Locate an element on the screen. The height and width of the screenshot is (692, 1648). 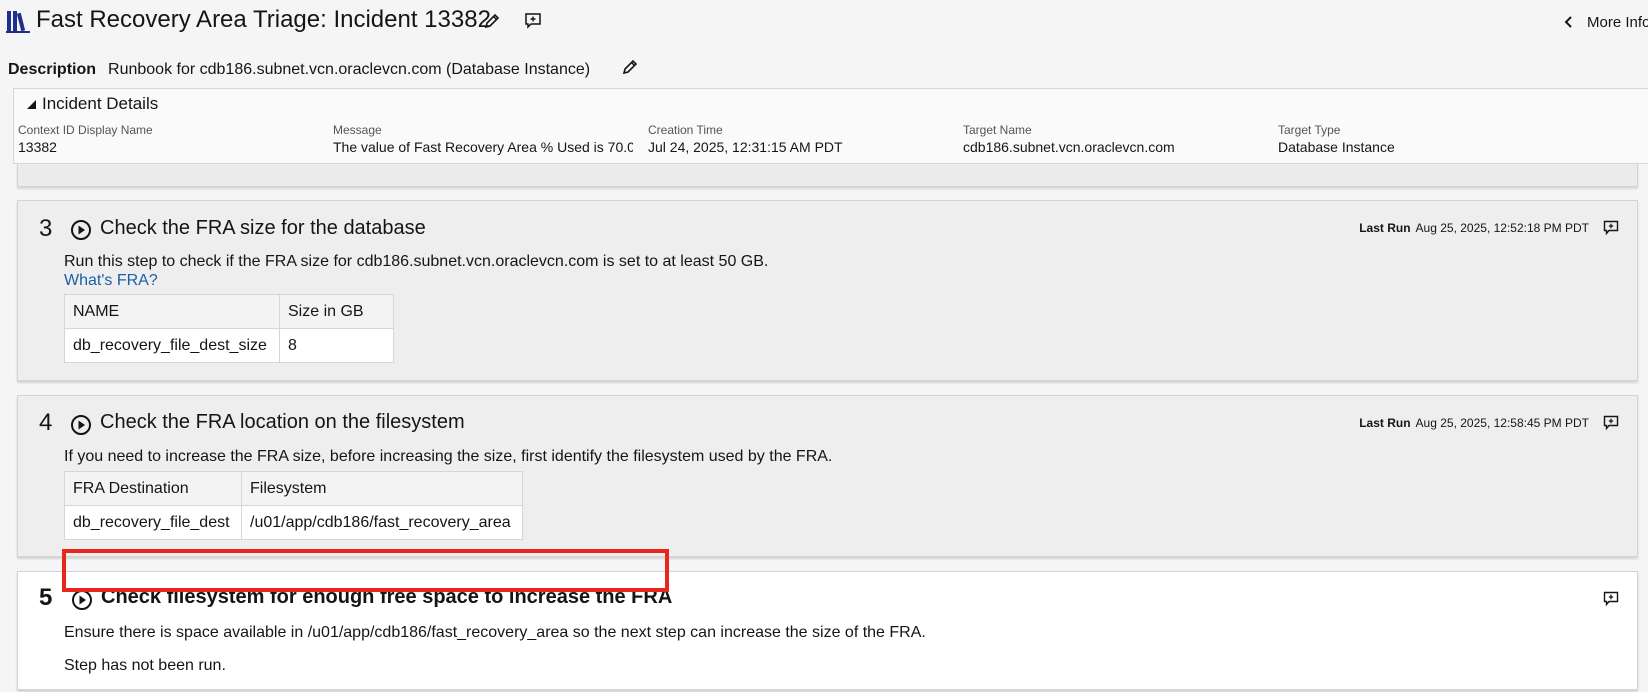
column-header: Filesystem is located at coordinates (382, 488).